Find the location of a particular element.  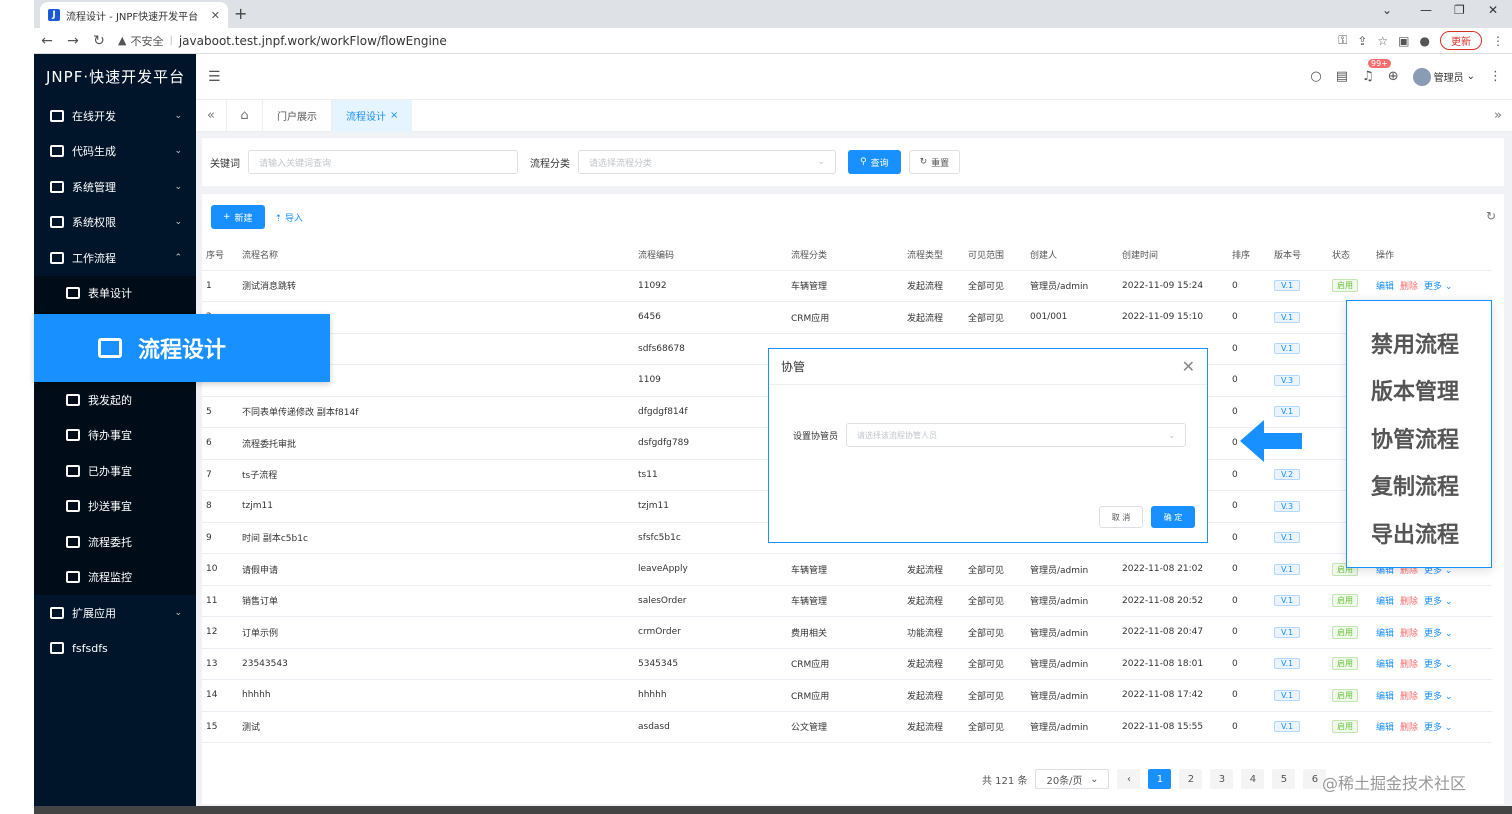

code-icon is located at coordinates (57, 115).